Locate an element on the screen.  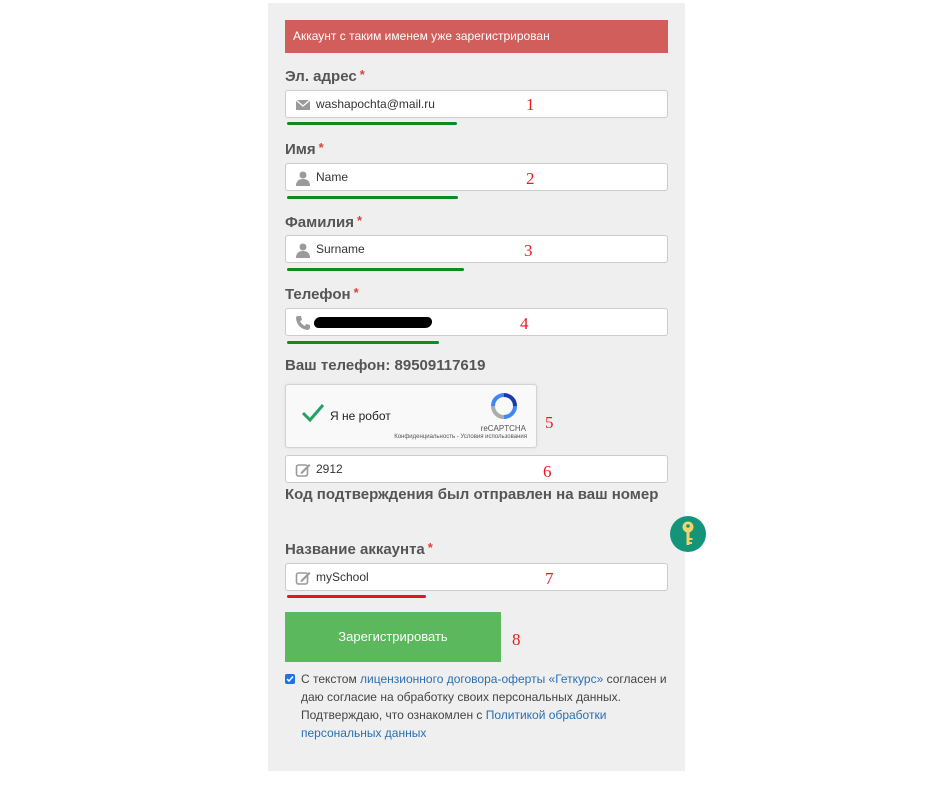
code-value: 2912 is located at coordinates (329, 469).